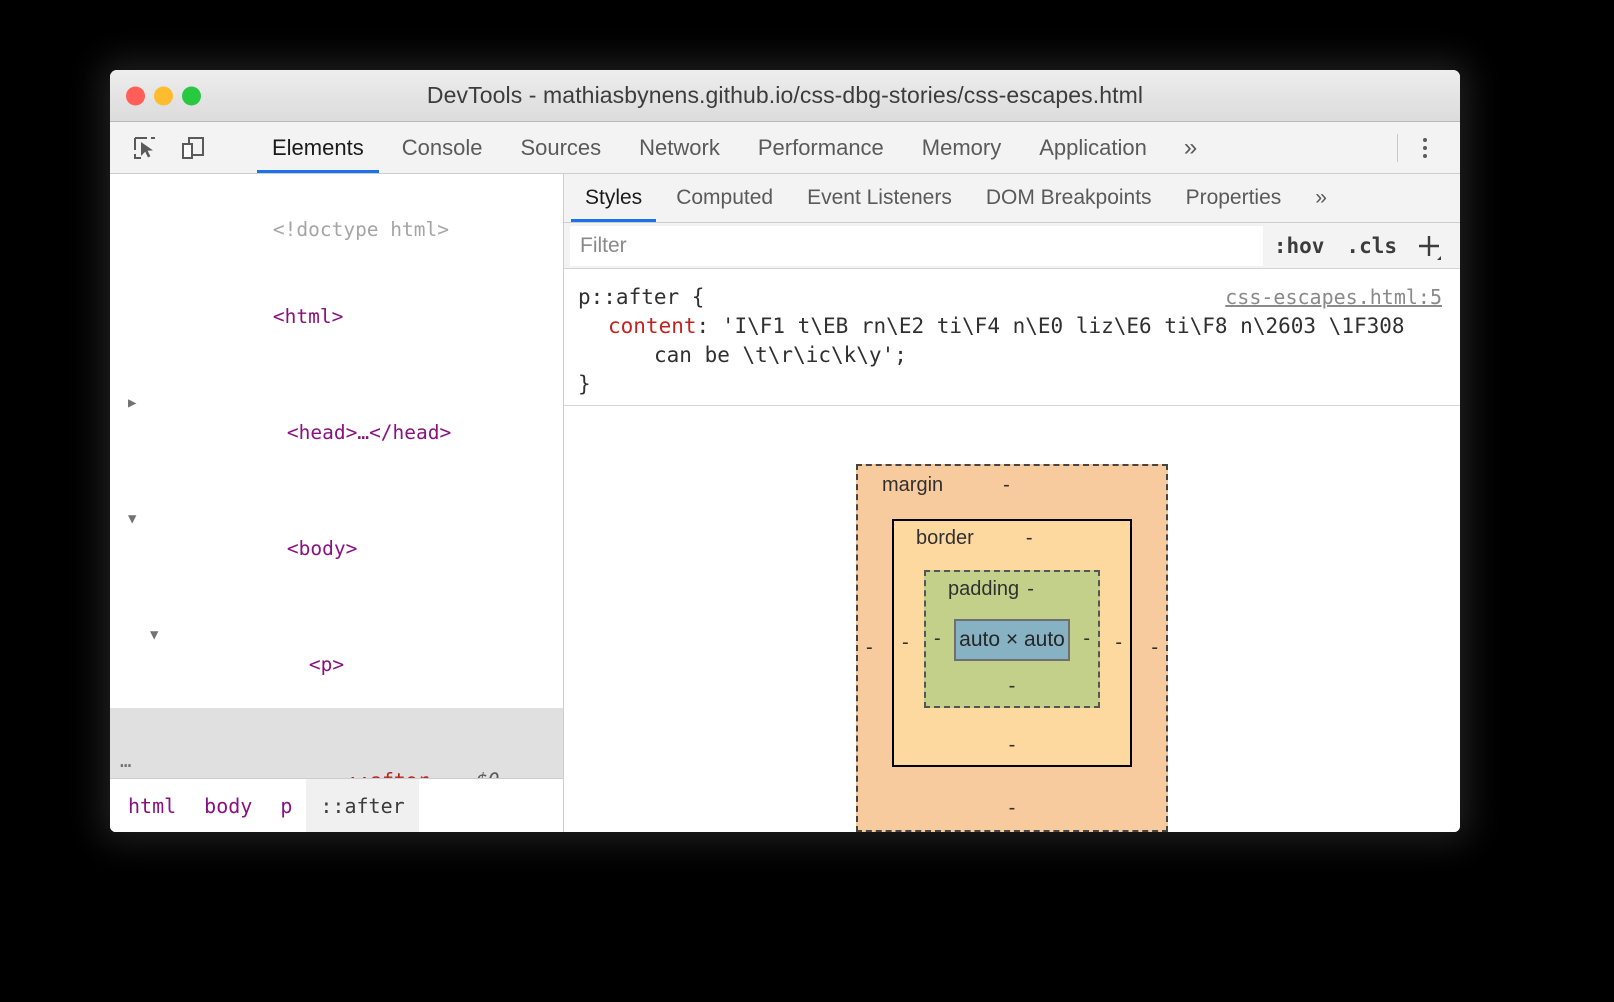  I want to click on chevron-down-icon-body: ▼, so click(132, 519).